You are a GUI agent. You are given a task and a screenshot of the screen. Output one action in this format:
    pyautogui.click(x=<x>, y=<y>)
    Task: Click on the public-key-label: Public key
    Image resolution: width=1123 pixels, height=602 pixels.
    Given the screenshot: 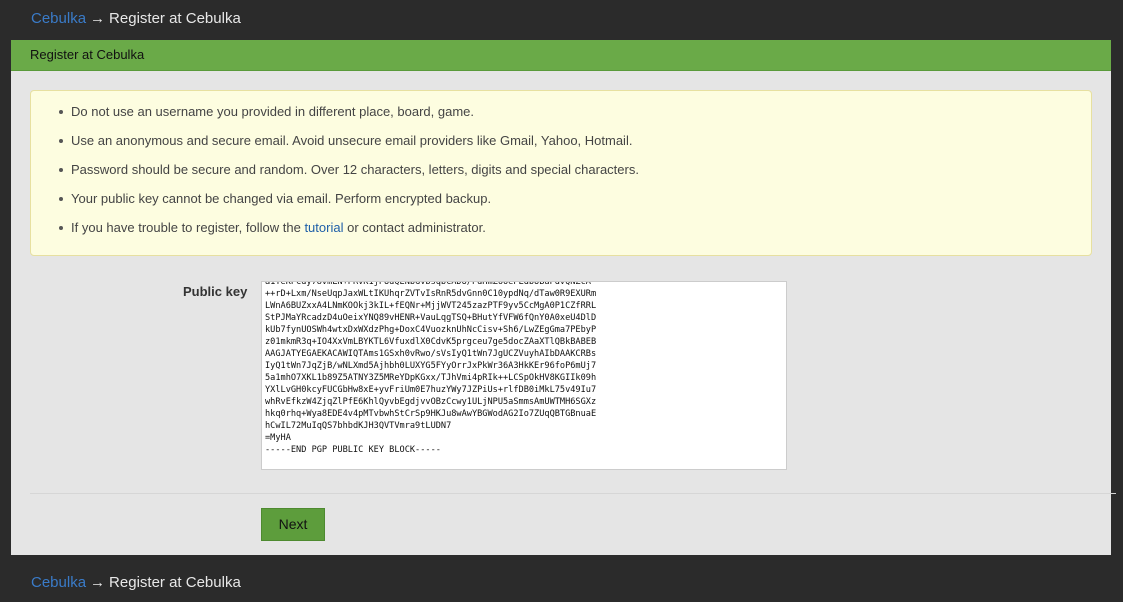 What is the action you would take?
    pyautogui.click(x=215, y=291)
    